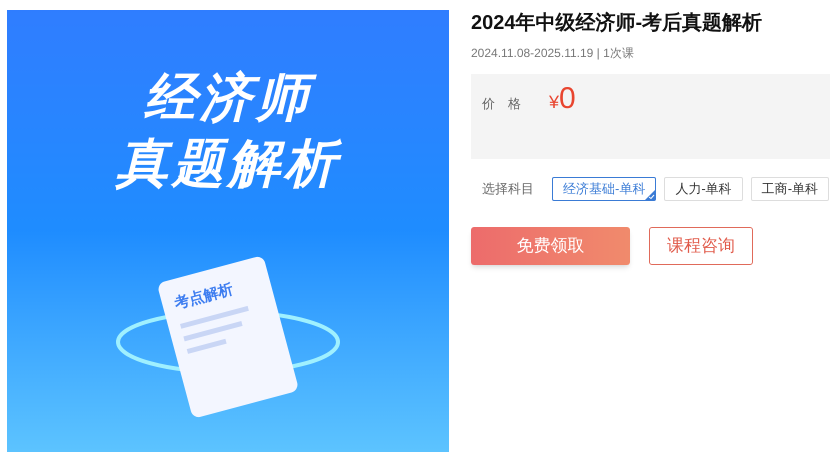 Image resolution: width=830 pixels, height=462 pixels. Describe the element at coordinates (562, 100) in the screenshot. I see `price-value: ¥0` at that location.